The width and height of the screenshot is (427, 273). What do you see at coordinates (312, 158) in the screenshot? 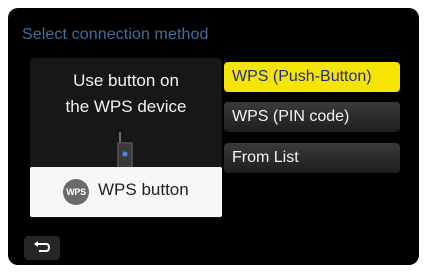
I see `option-from-list: From List` at bounding box center [312, 158].